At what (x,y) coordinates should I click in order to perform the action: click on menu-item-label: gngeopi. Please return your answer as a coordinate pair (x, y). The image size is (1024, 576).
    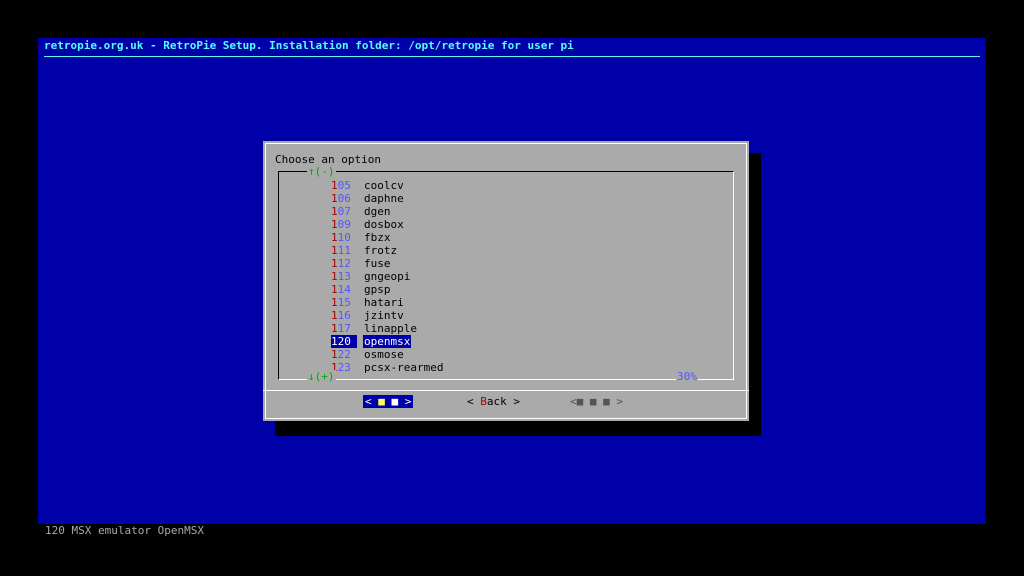
    Looking at the image, I should click on (387, 276).